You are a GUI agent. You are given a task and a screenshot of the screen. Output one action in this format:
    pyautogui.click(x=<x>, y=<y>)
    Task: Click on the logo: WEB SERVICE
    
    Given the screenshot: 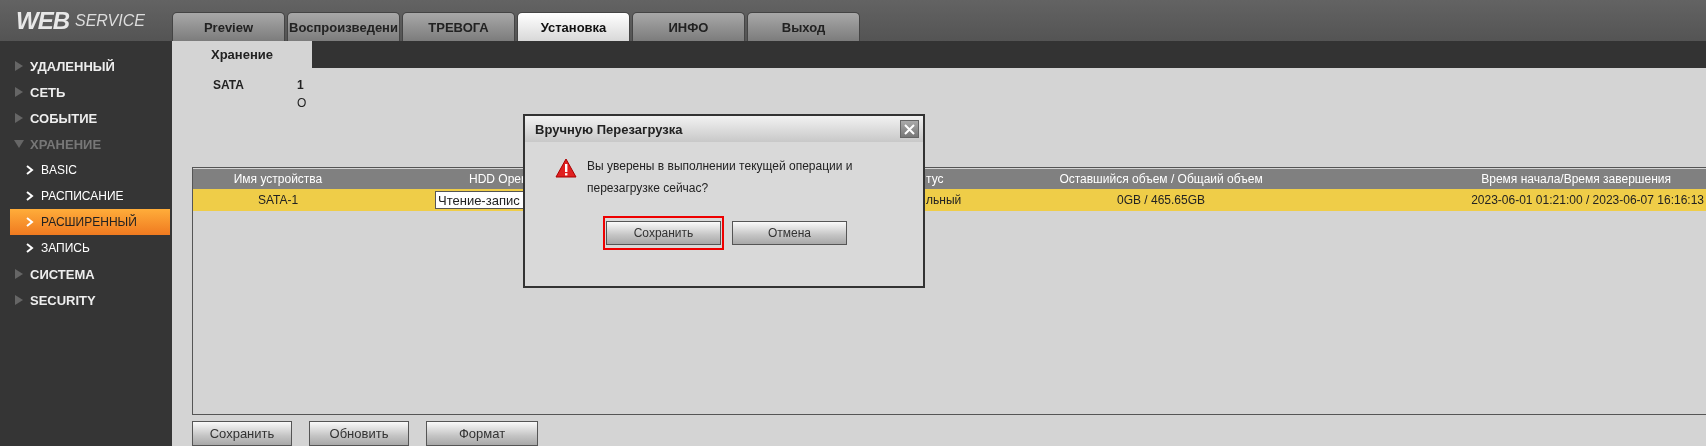 What is the action you would take?
    pyautogui.click(x=80, y=20)
    